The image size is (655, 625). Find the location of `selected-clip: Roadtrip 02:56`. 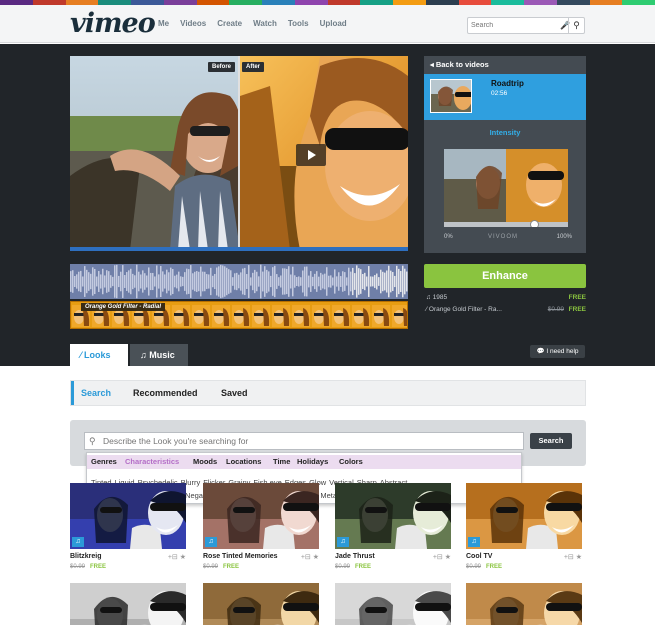

selected-clip: Roadtrip 02:56 is located at coordinates (505, 97).